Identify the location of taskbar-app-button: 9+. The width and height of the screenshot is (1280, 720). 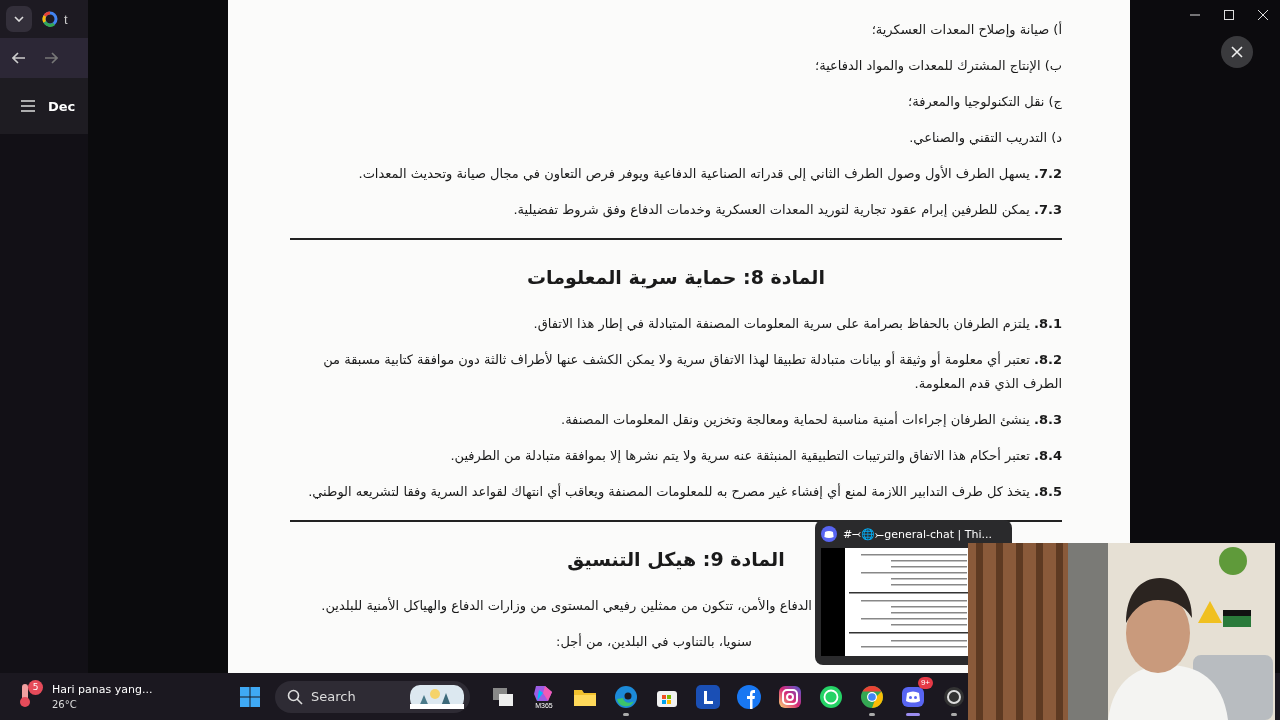
(913, 696).